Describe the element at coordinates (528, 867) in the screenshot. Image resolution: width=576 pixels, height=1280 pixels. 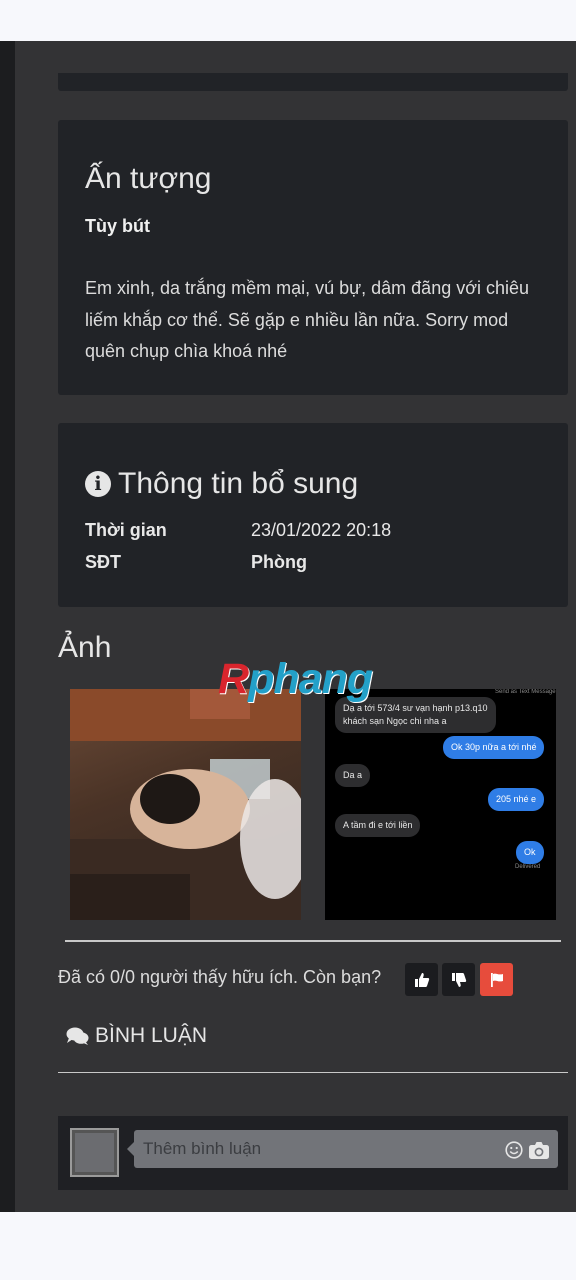
I see `chat-delivered: Delivered` at that location.